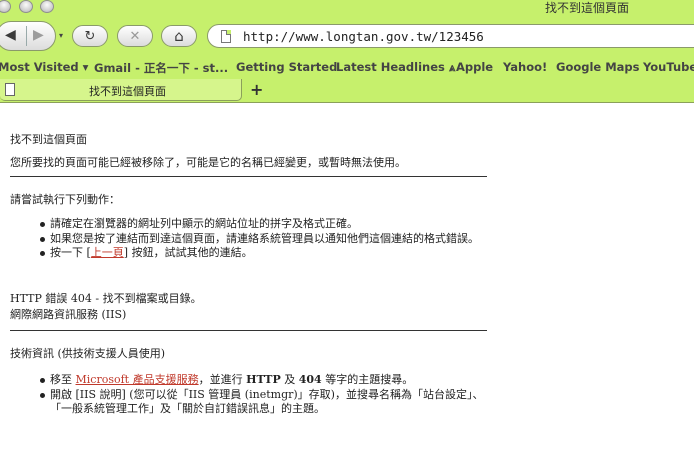  I want to click on minimize-window-button, so click(26, 6).